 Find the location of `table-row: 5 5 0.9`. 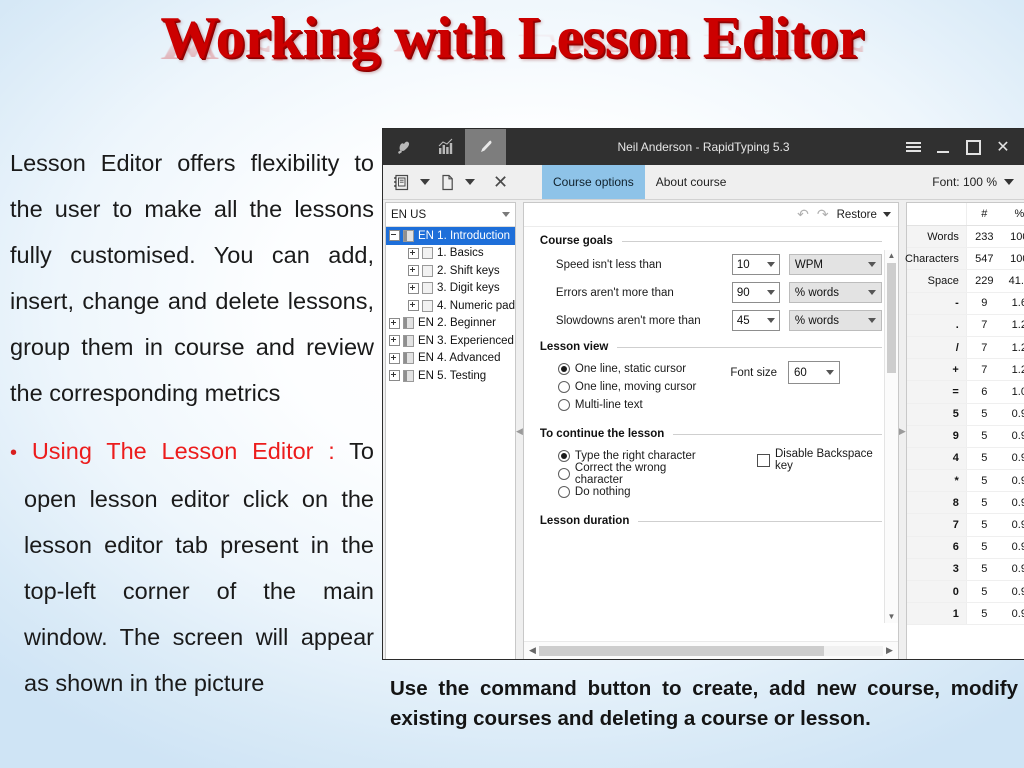

table-row: 5 5 0.9 is located at coordinates (965, 414).